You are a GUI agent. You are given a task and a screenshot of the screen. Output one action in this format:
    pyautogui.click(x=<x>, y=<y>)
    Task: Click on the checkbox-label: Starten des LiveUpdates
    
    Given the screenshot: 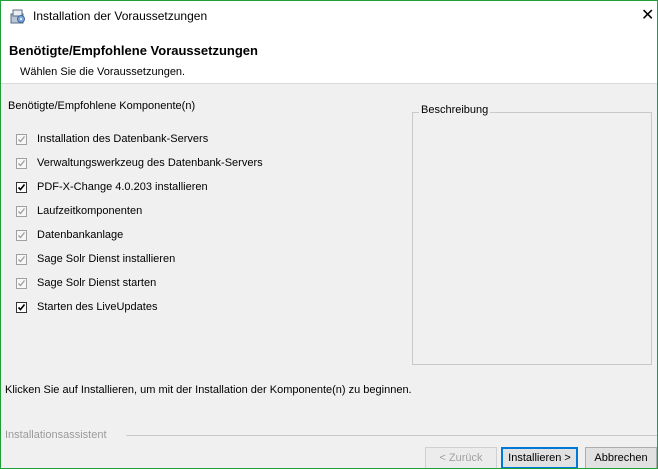 What is the action you would take?
    pyautogui.click(x=97, y=307)
    